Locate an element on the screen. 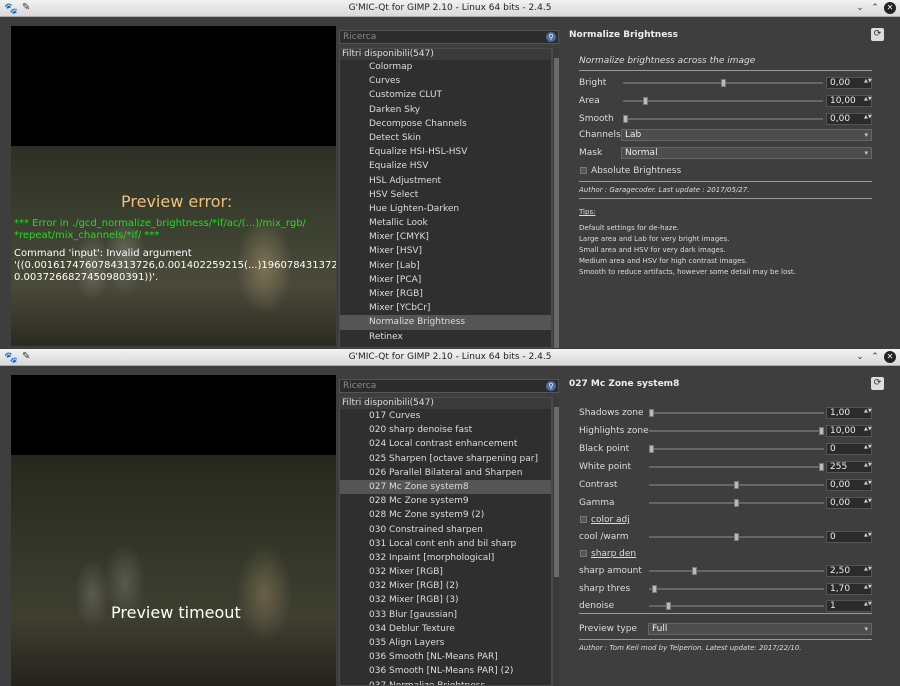 The image size is (900, 686). filter-list-item: 032 Mixer [RGB] is located at coordinates (445, 572).